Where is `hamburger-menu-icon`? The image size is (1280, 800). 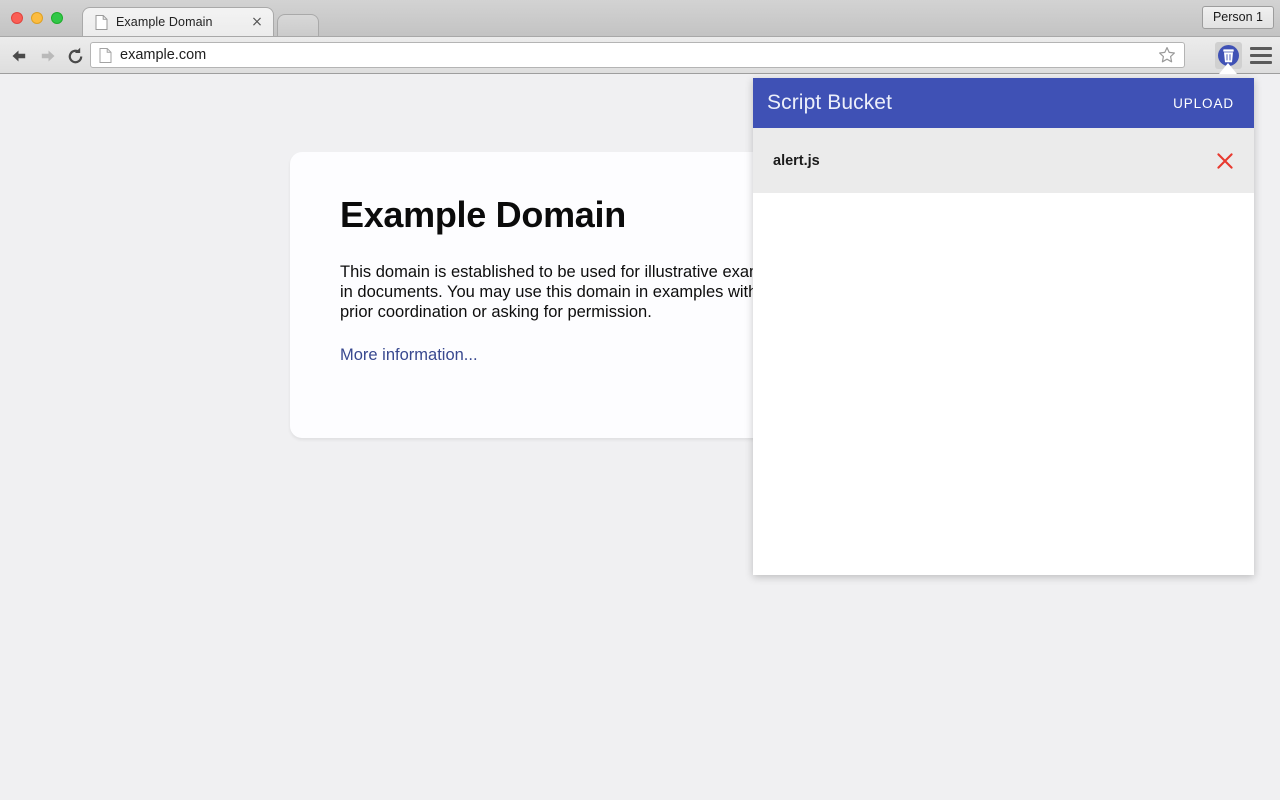 hamburger-menu-icon is located at coordinates (1261, 55).